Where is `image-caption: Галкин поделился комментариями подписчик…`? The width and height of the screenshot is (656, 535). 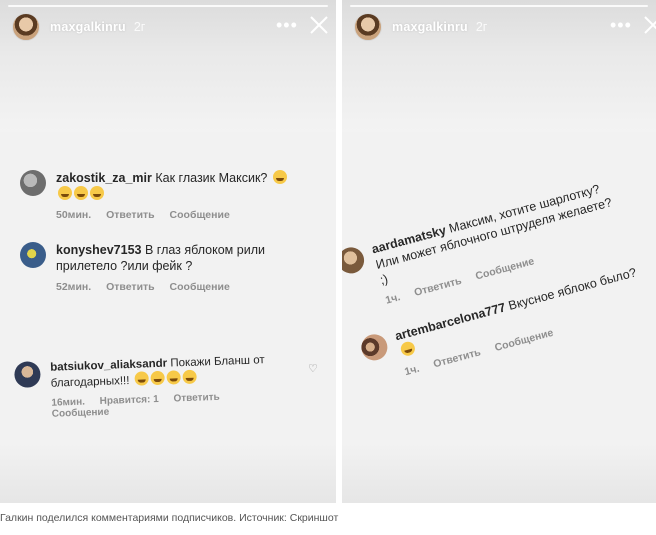
image-caption: Галкин поделился комментариями подписчик… is located at coordinates (169, 518).